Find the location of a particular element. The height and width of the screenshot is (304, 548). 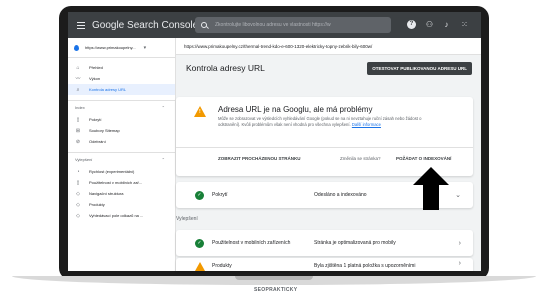

sidebar-item-label: Odebrání is located at coordinates (97, 141).